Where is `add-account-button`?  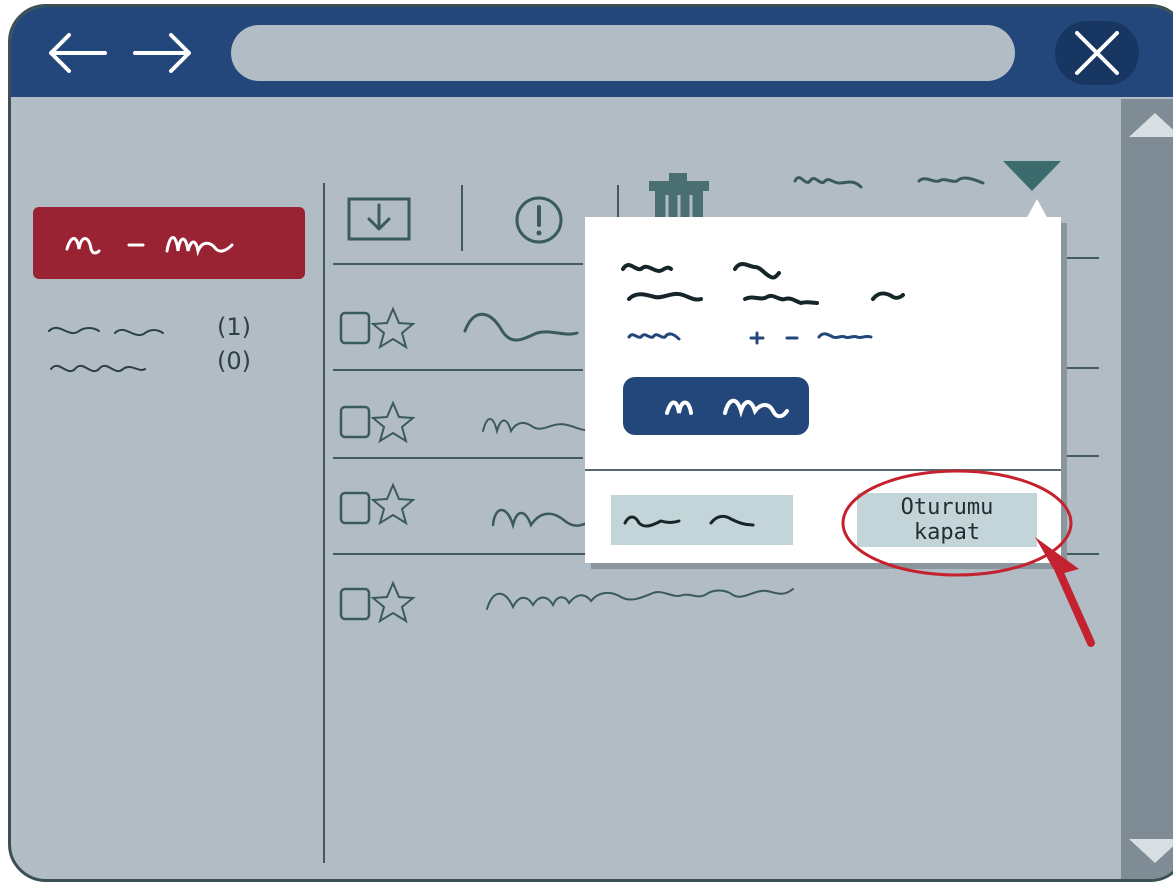 add-account-button is located at coordinates (702, 520).